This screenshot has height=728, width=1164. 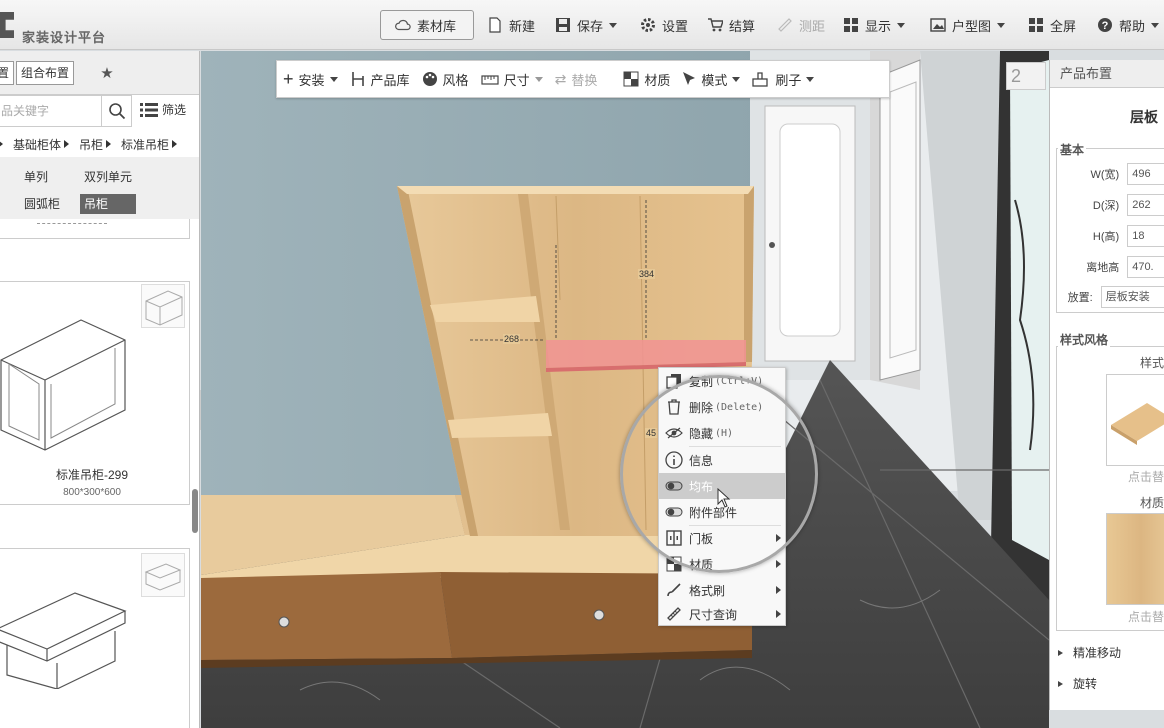 I want to click on breadcrumb: 基础柜体 吊柜 标准吊柜, so click(x=99, y=144).